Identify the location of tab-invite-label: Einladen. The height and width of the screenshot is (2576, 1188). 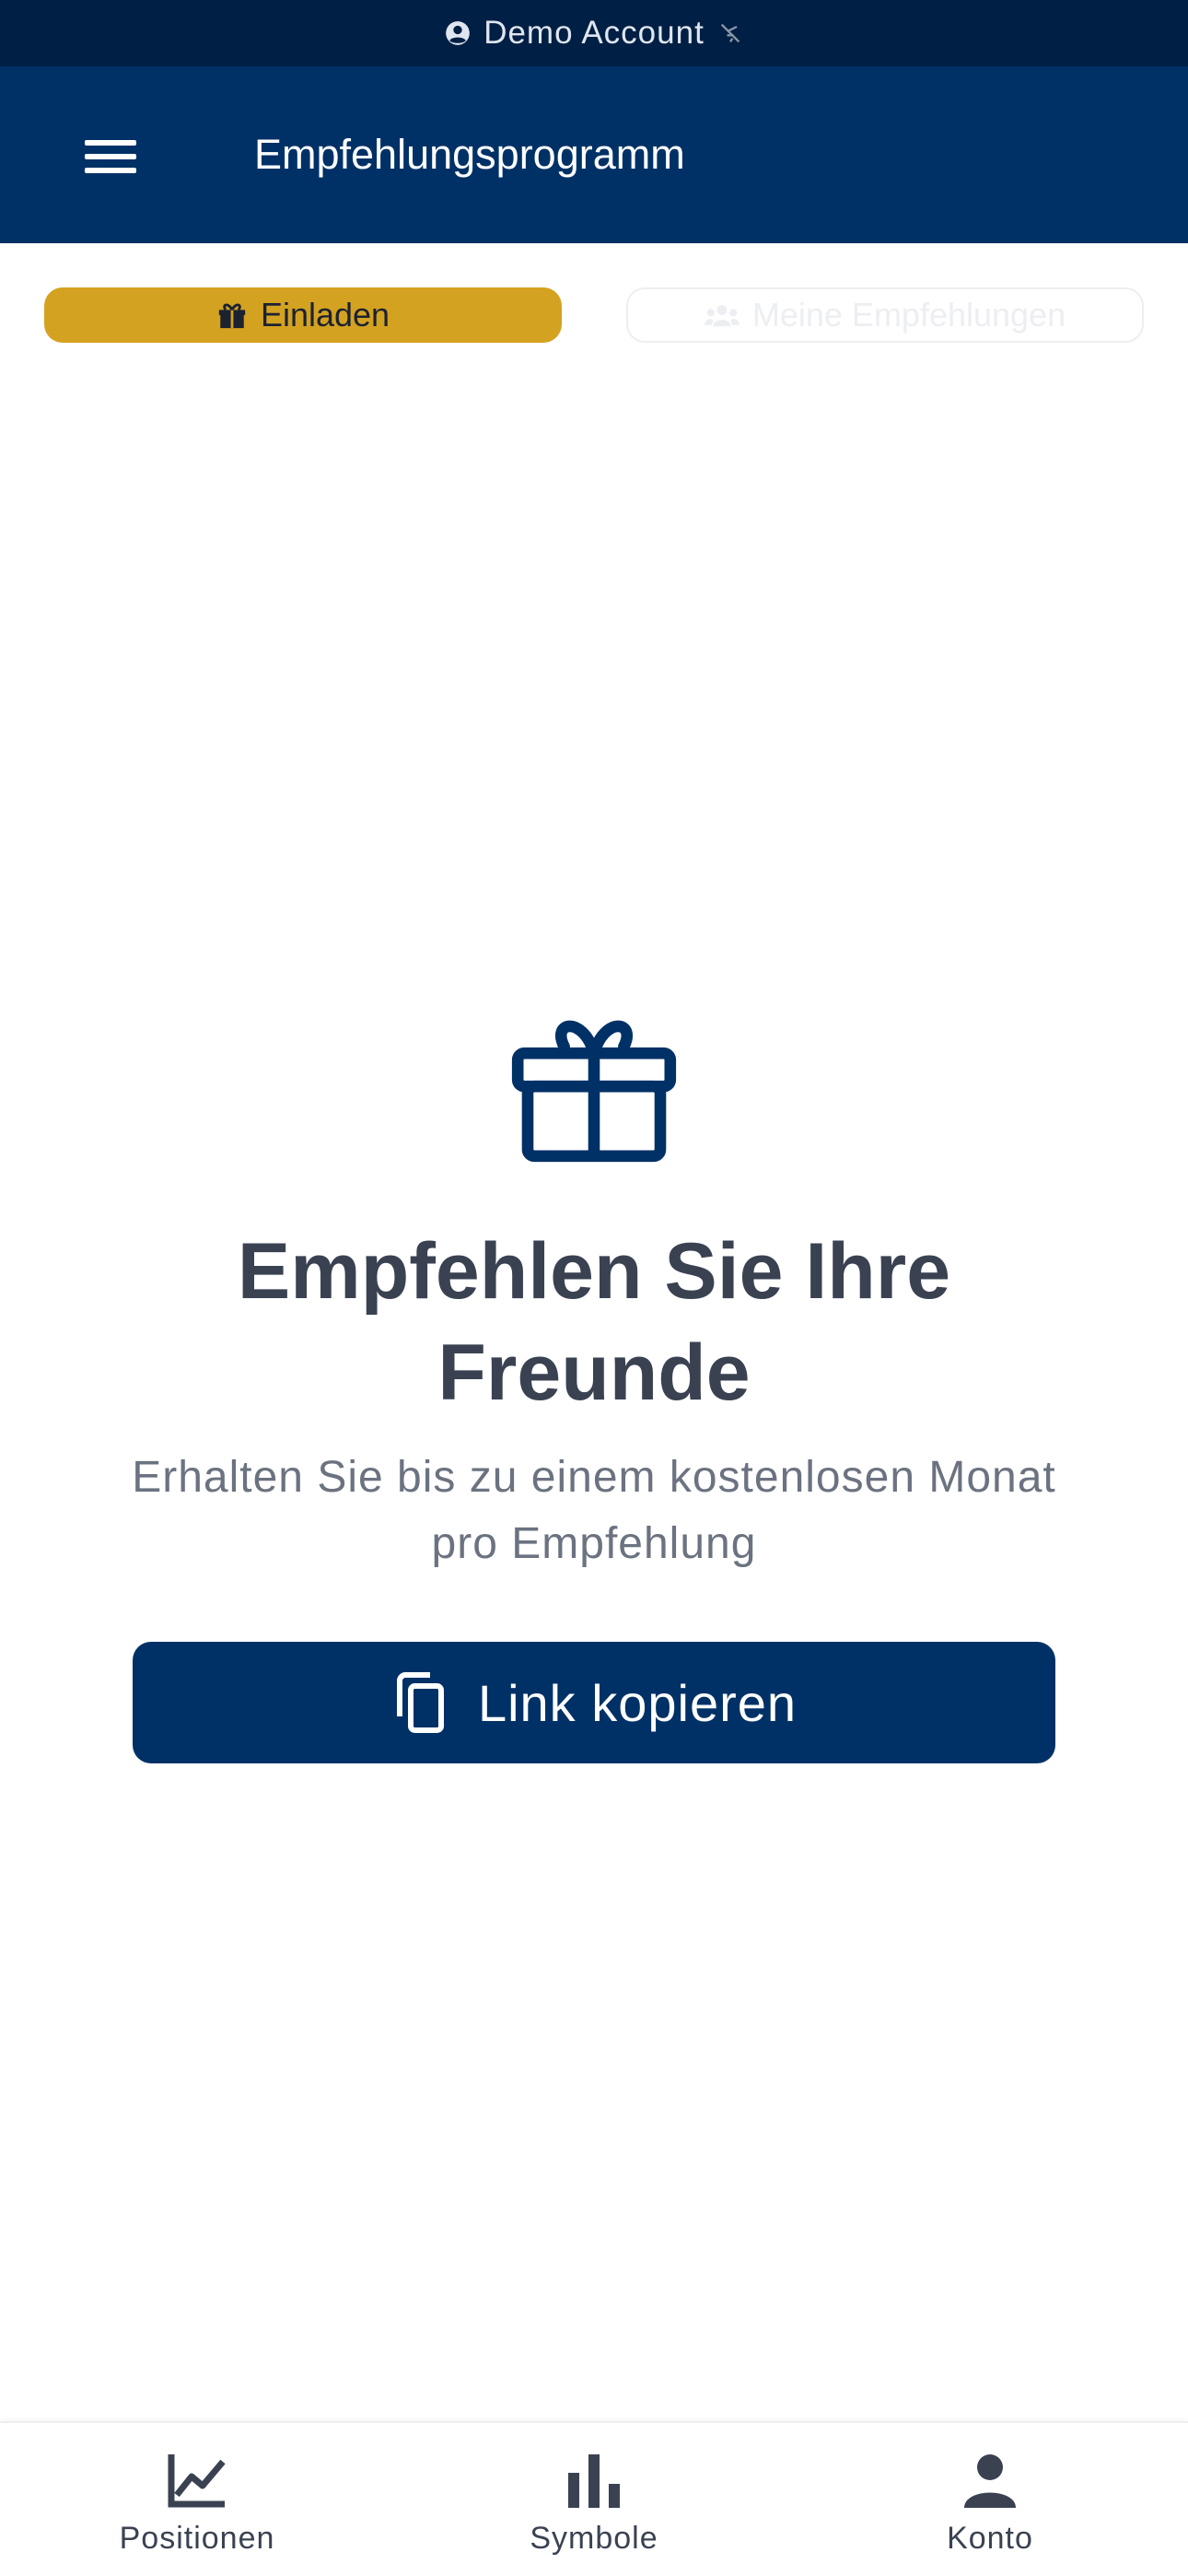
(325, 315).